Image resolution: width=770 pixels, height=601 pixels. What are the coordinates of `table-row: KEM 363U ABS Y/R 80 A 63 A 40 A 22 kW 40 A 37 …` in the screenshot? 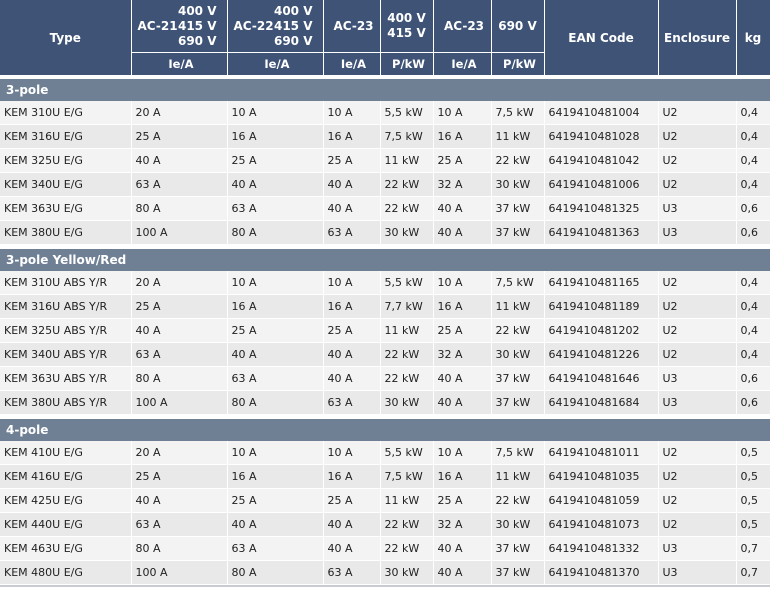 It's located at (385, 378).